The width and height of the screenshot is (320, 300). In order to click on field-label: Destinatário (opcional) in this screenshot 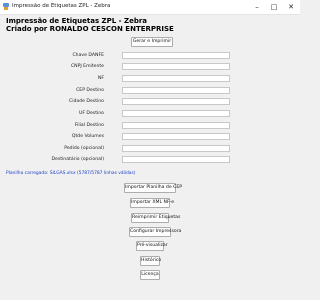, I will do `click(77, 159)`.